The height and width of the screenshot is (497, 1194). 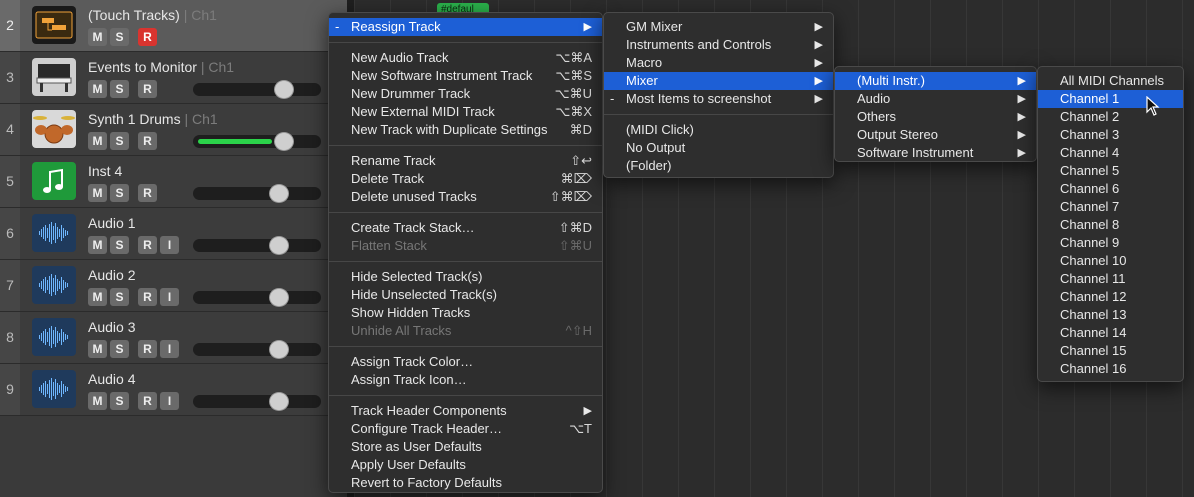 What do you see at coordinates (718, 27) in the screenshot?
I see `menu-item-gm-mixer: GM Mixer ▶` at bounding box center [718, 27].